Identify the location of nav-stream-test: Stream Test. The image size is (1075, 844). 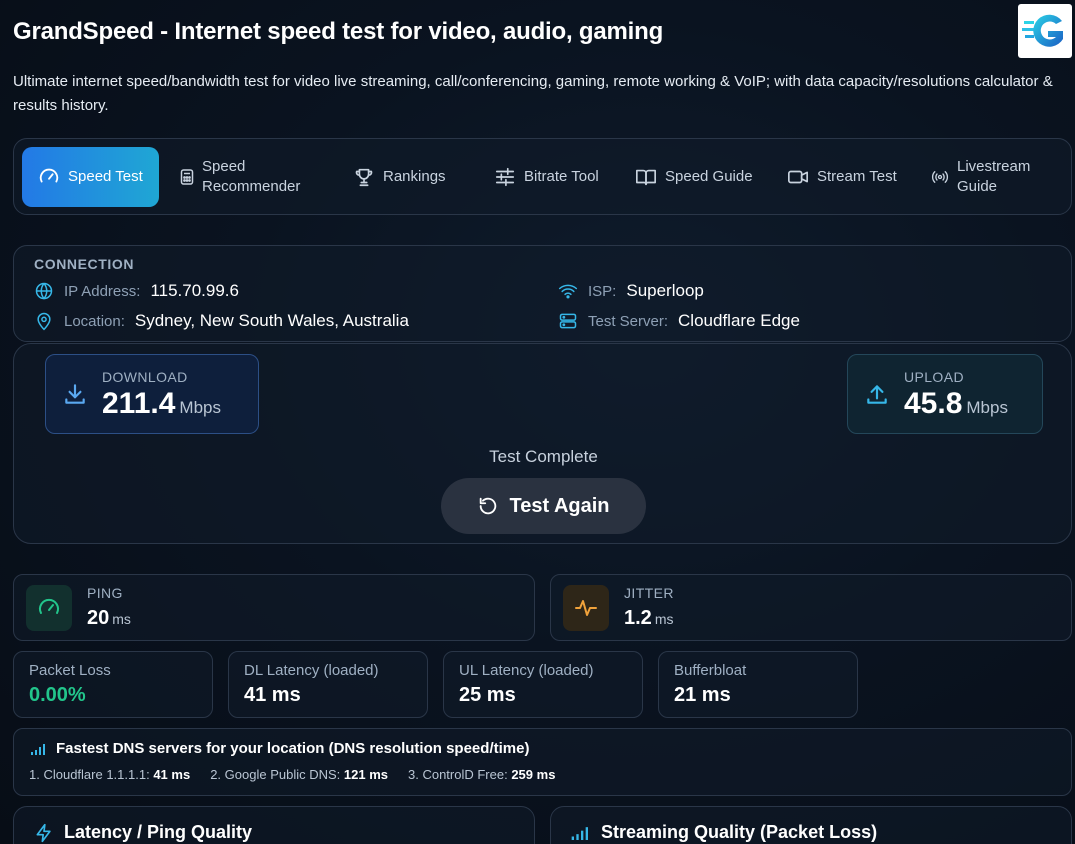
(842, 177).